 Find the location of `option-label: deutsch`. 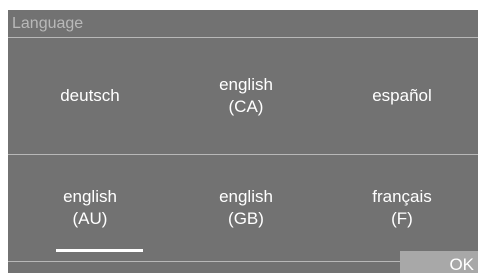

option-label: deutsch is located at coordinates (90, 95).